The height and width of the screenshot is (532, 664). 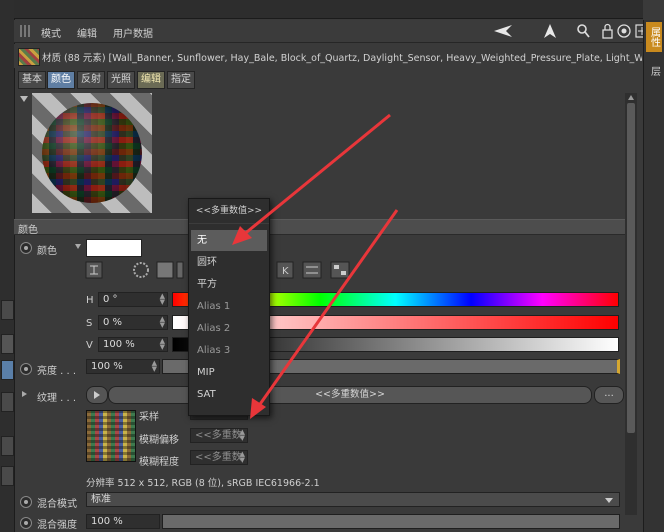 What do you see at coordinates (51, 32) in the screenshot?
I see `menu-mode: 模式` at bounding box center [51, 32].